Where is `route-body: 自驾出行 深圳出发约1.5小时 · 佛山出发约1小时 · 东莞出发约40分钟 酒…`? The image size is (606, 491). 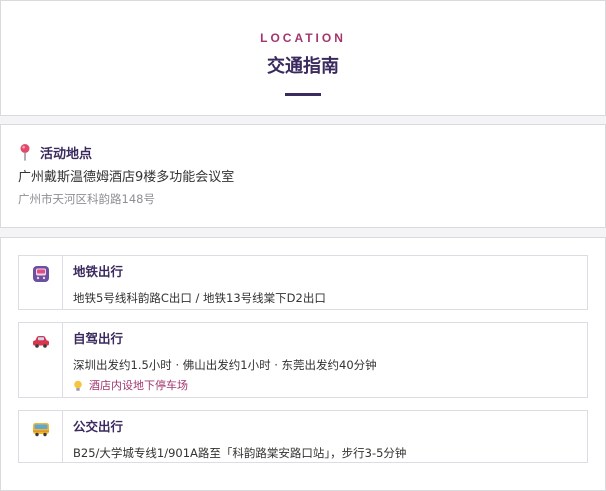
route-body: 自驾出行 深圳出发约1.5小时 · 佛山出发约1小时 · 东莞出发约40分钟 酒… is located at coordinates (225, 360).